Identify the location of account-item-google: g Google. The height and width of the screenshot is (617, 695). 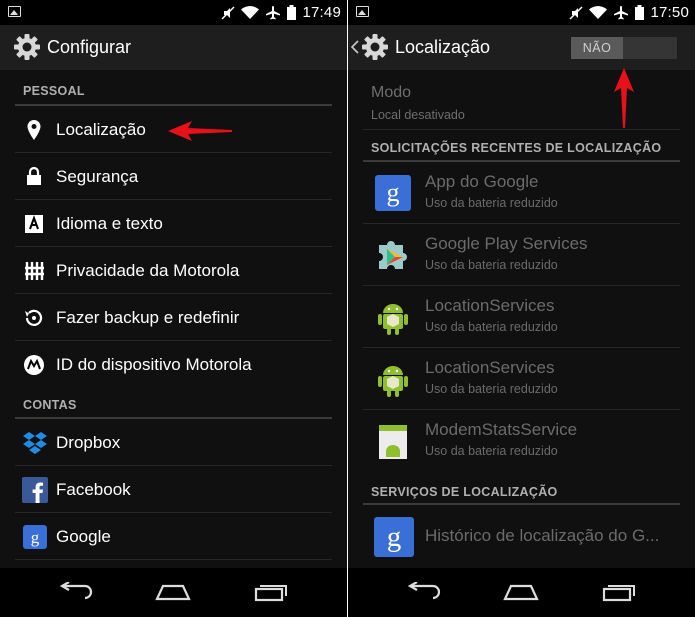
(173, 536).